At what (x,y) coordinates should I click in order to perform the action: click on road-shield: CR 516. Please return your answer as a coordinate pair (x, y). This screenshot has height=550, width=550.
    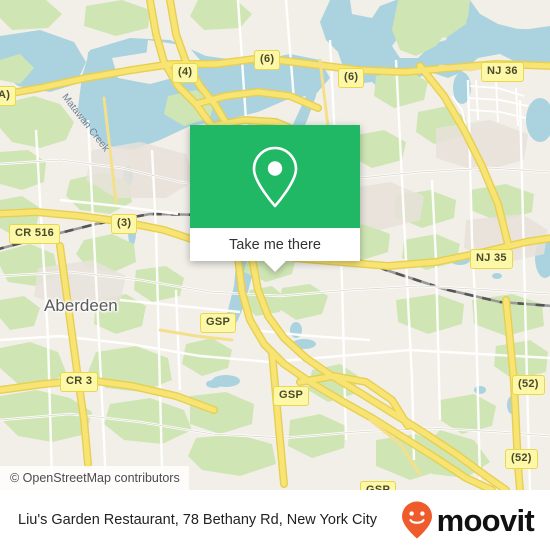
    Looking at the image, I should click on (35, 234).